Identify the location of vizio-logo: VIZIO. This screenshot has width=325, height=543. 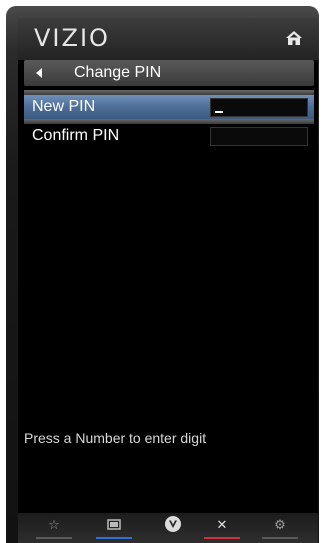
(72, 38).